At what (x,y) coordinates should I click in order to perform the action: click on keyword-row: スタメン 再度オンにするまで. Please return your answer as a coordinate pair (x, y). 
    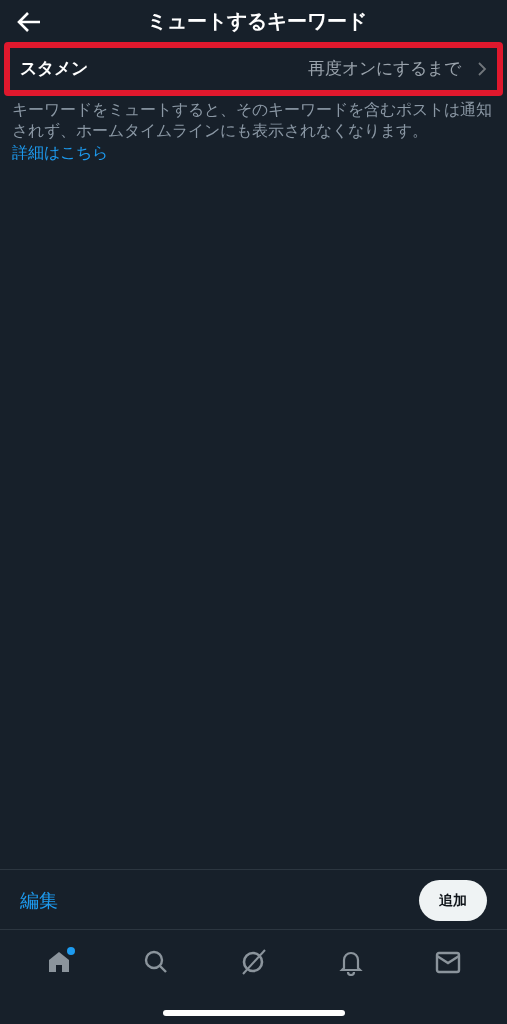
    Looking at the image, I should click on (253, 69).